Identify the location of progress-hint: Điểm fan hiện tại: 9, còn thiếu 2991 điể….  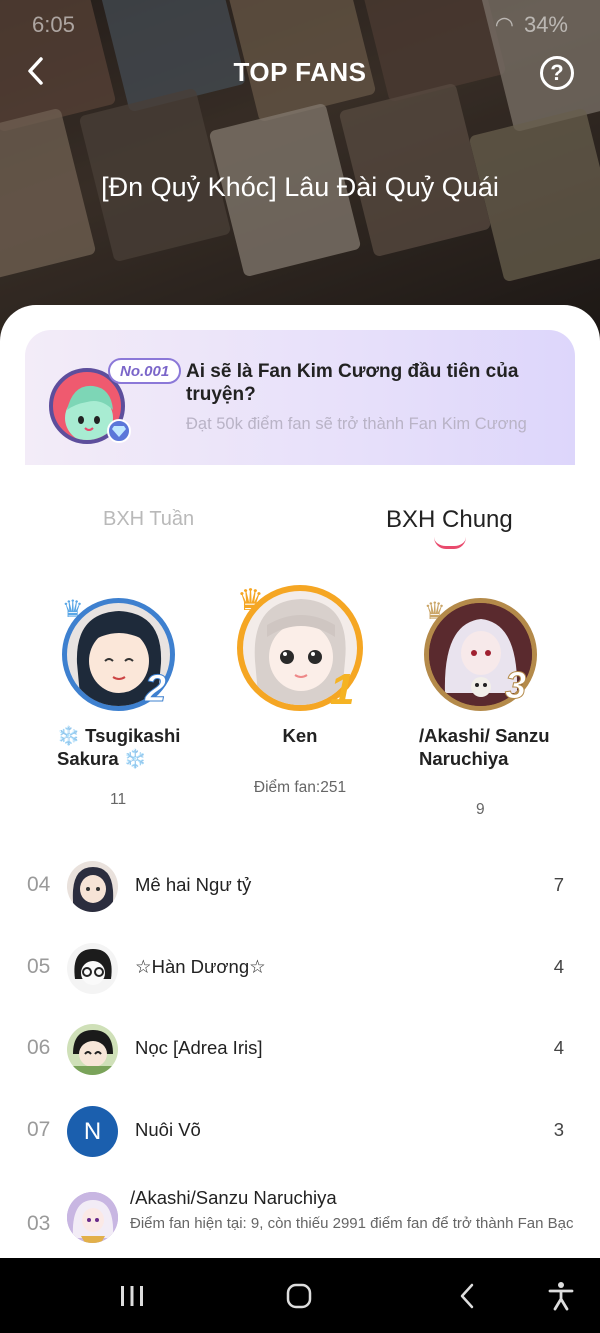
(352, 1223).